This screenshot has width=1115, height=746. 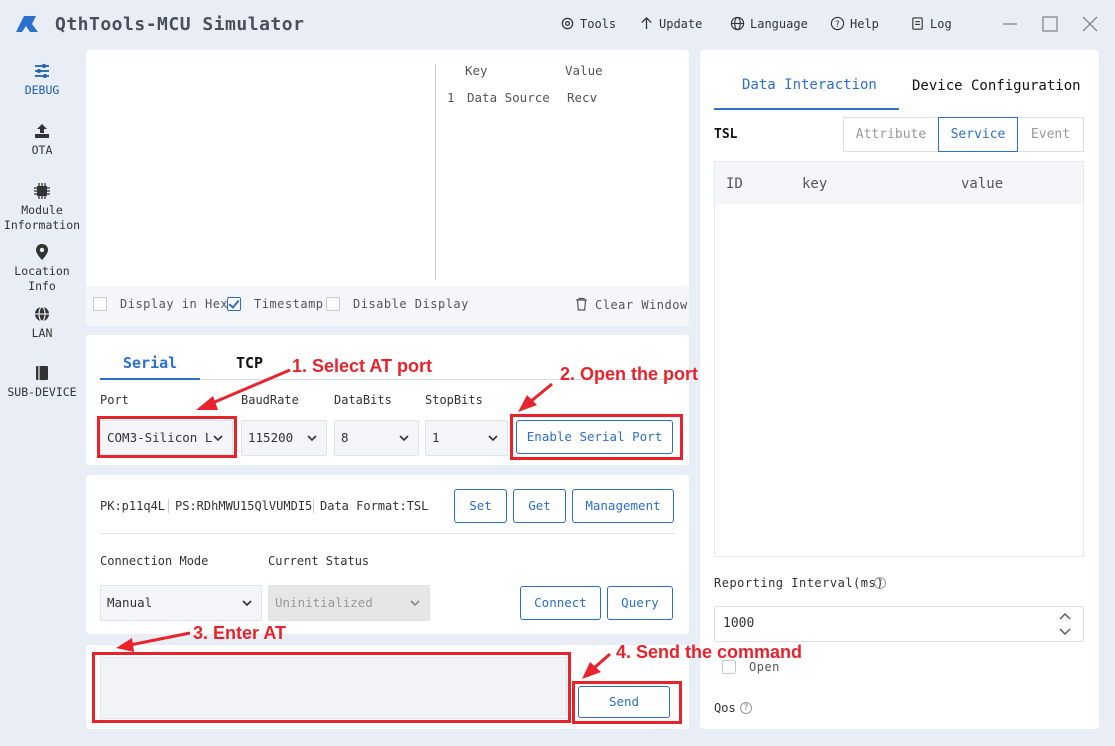 I want to click on sidebar-item-module-label-1: Module, so click(x=42, y=210).